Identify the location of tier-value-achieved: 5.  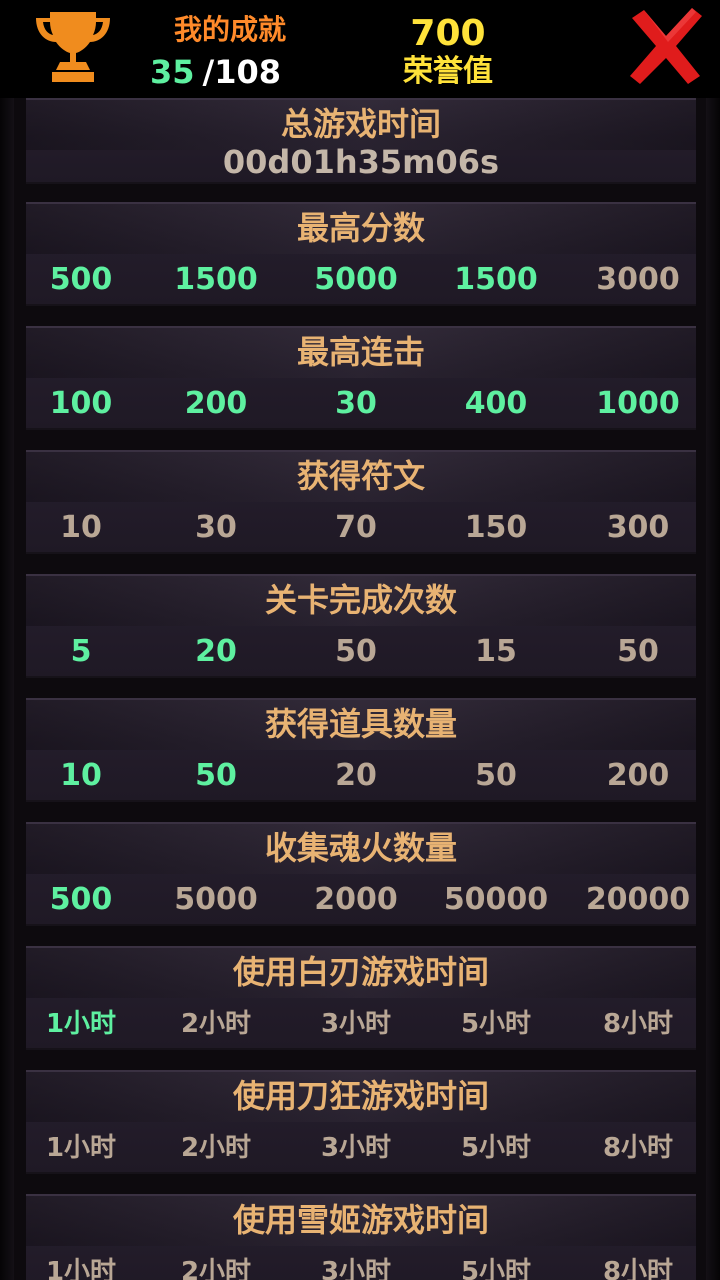
(81, 651).